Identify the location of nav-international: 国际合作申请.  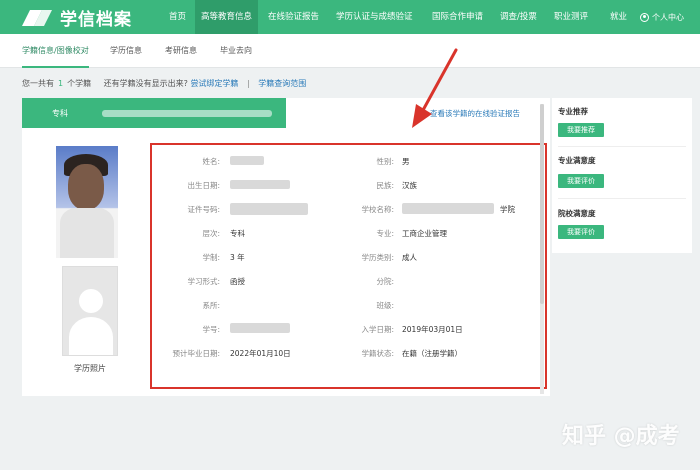
(457, 17).